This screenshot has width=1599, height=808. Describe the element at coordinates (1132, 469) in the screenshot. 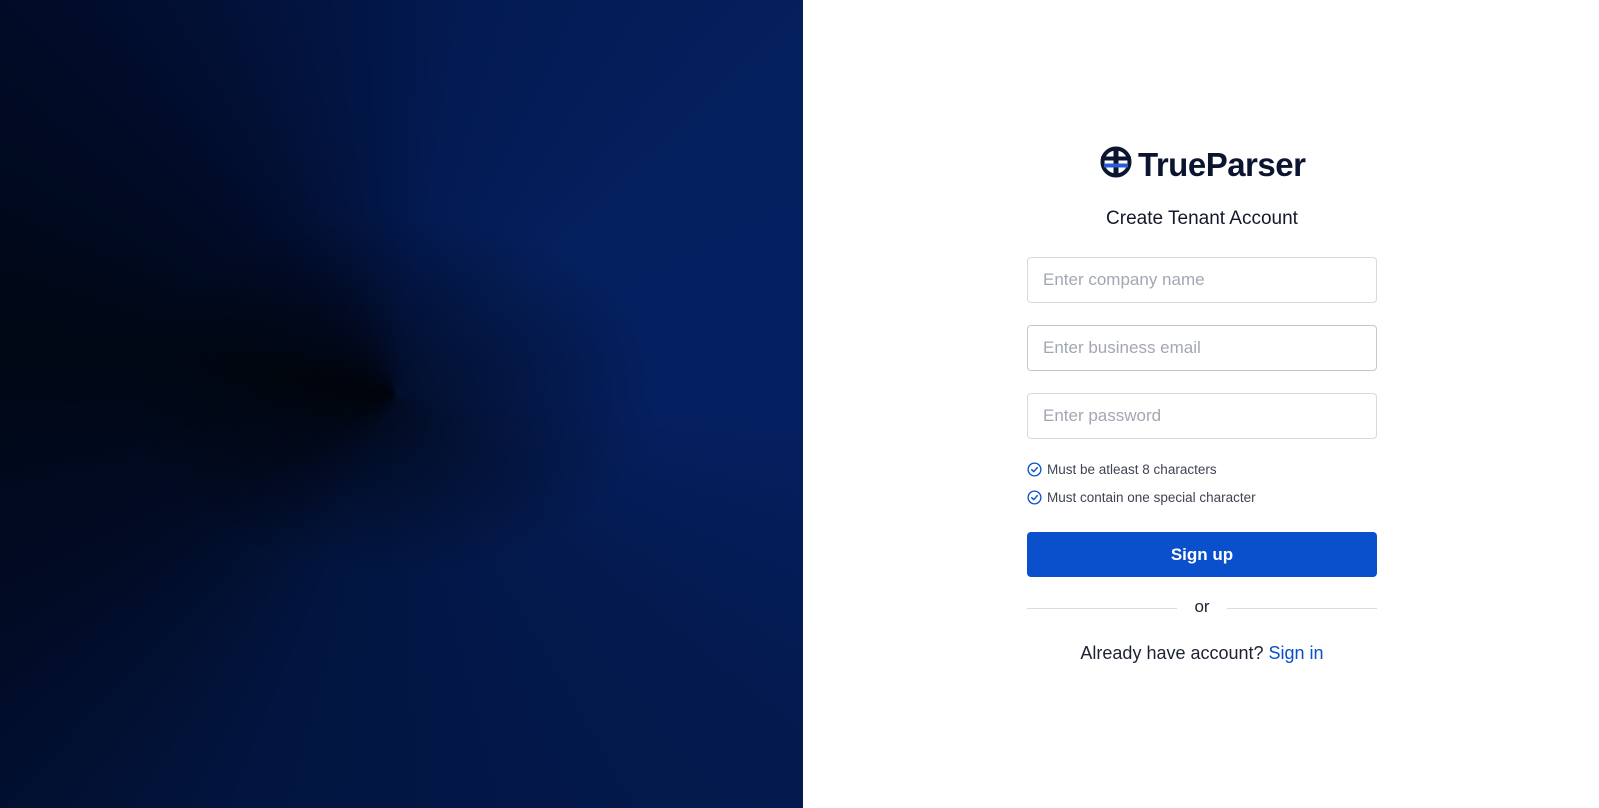

I see `password-rule-text: Must be atleast 8 characters` at that location.